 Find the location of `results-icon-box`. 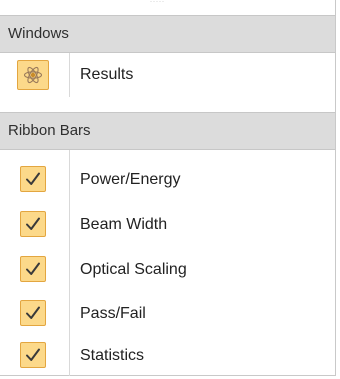

results-icon-box is located at coordinates (33, 75).